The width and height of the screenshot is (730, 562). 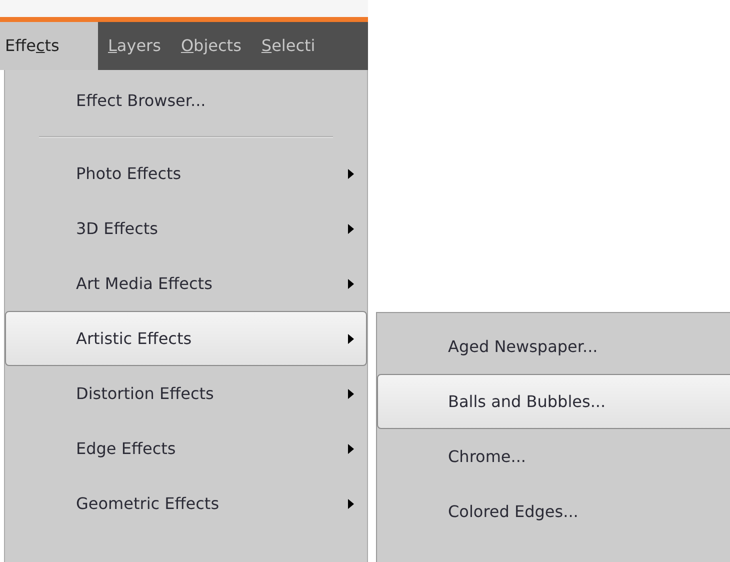 What do you see at coordinates (186, 283) in the screenshot?
I see `menu-item: Art Media Effects` at bounding box center [186, 283].